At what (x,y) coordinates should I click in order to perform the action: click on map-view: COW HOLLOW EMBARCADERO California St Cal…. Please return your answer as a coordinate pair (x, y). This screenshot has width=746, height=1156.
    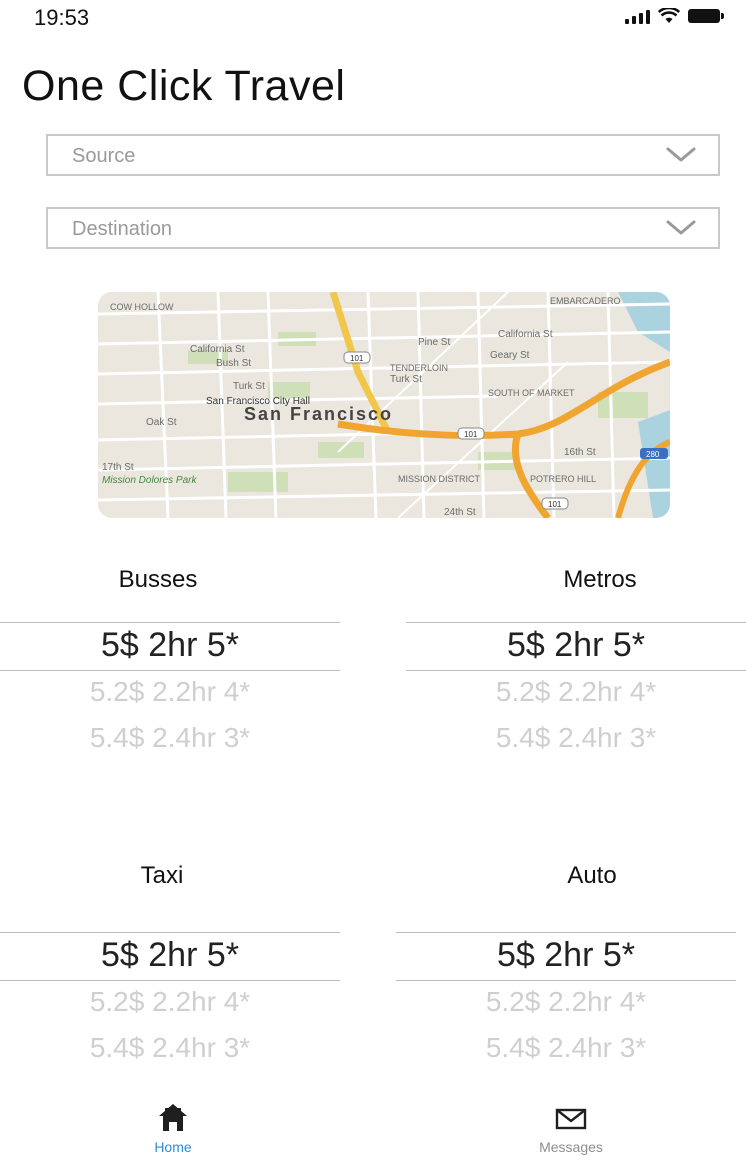
    Looking at the image, I should click on (384, 405).